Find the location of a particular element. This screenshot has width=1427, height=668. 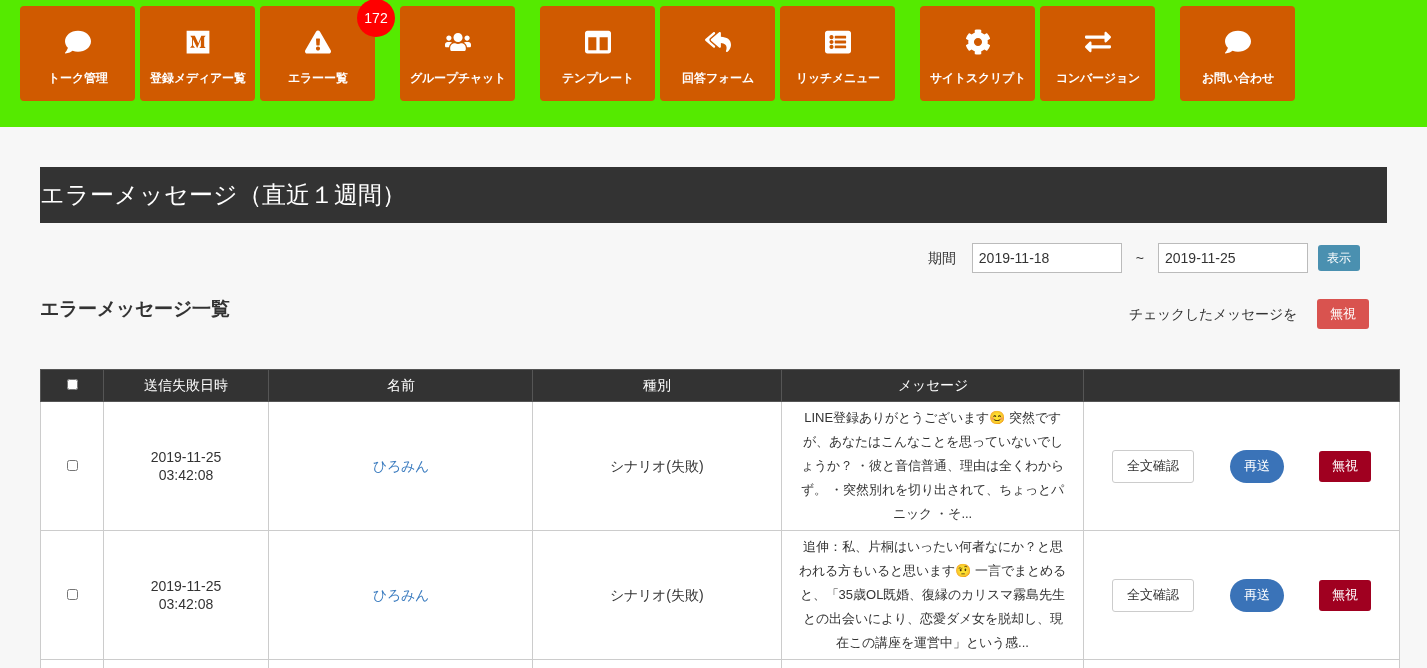

nav-tile: サイトスクリプト is located at coordinates (977, 53).